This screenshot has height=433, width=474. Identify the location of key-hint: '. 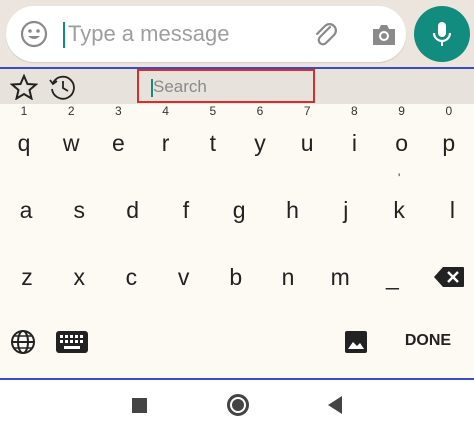
(399, 178).